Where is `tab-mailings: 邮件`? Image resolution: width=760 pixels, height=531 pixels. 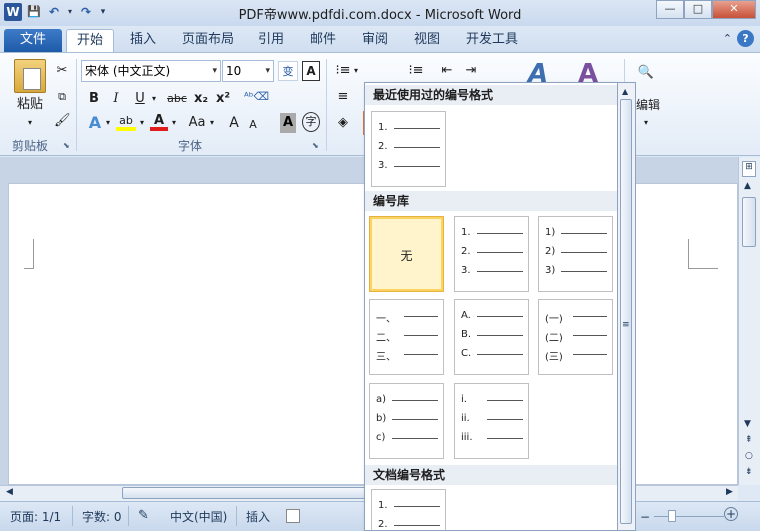 tab-mailings: 邮件 is located at coordinates (323, 40).